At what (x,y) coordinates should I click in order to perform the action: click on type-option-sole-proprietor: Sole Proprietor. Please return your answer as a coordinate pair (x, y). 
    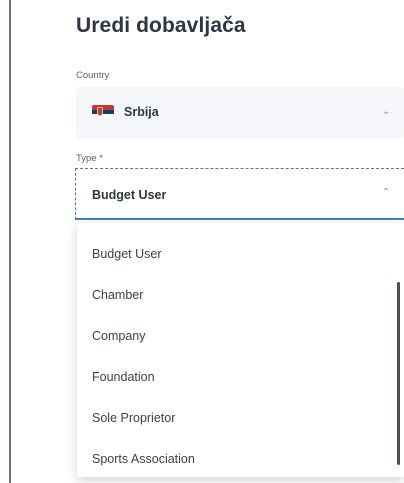
    Looking at the image, I should click on (133, 418).